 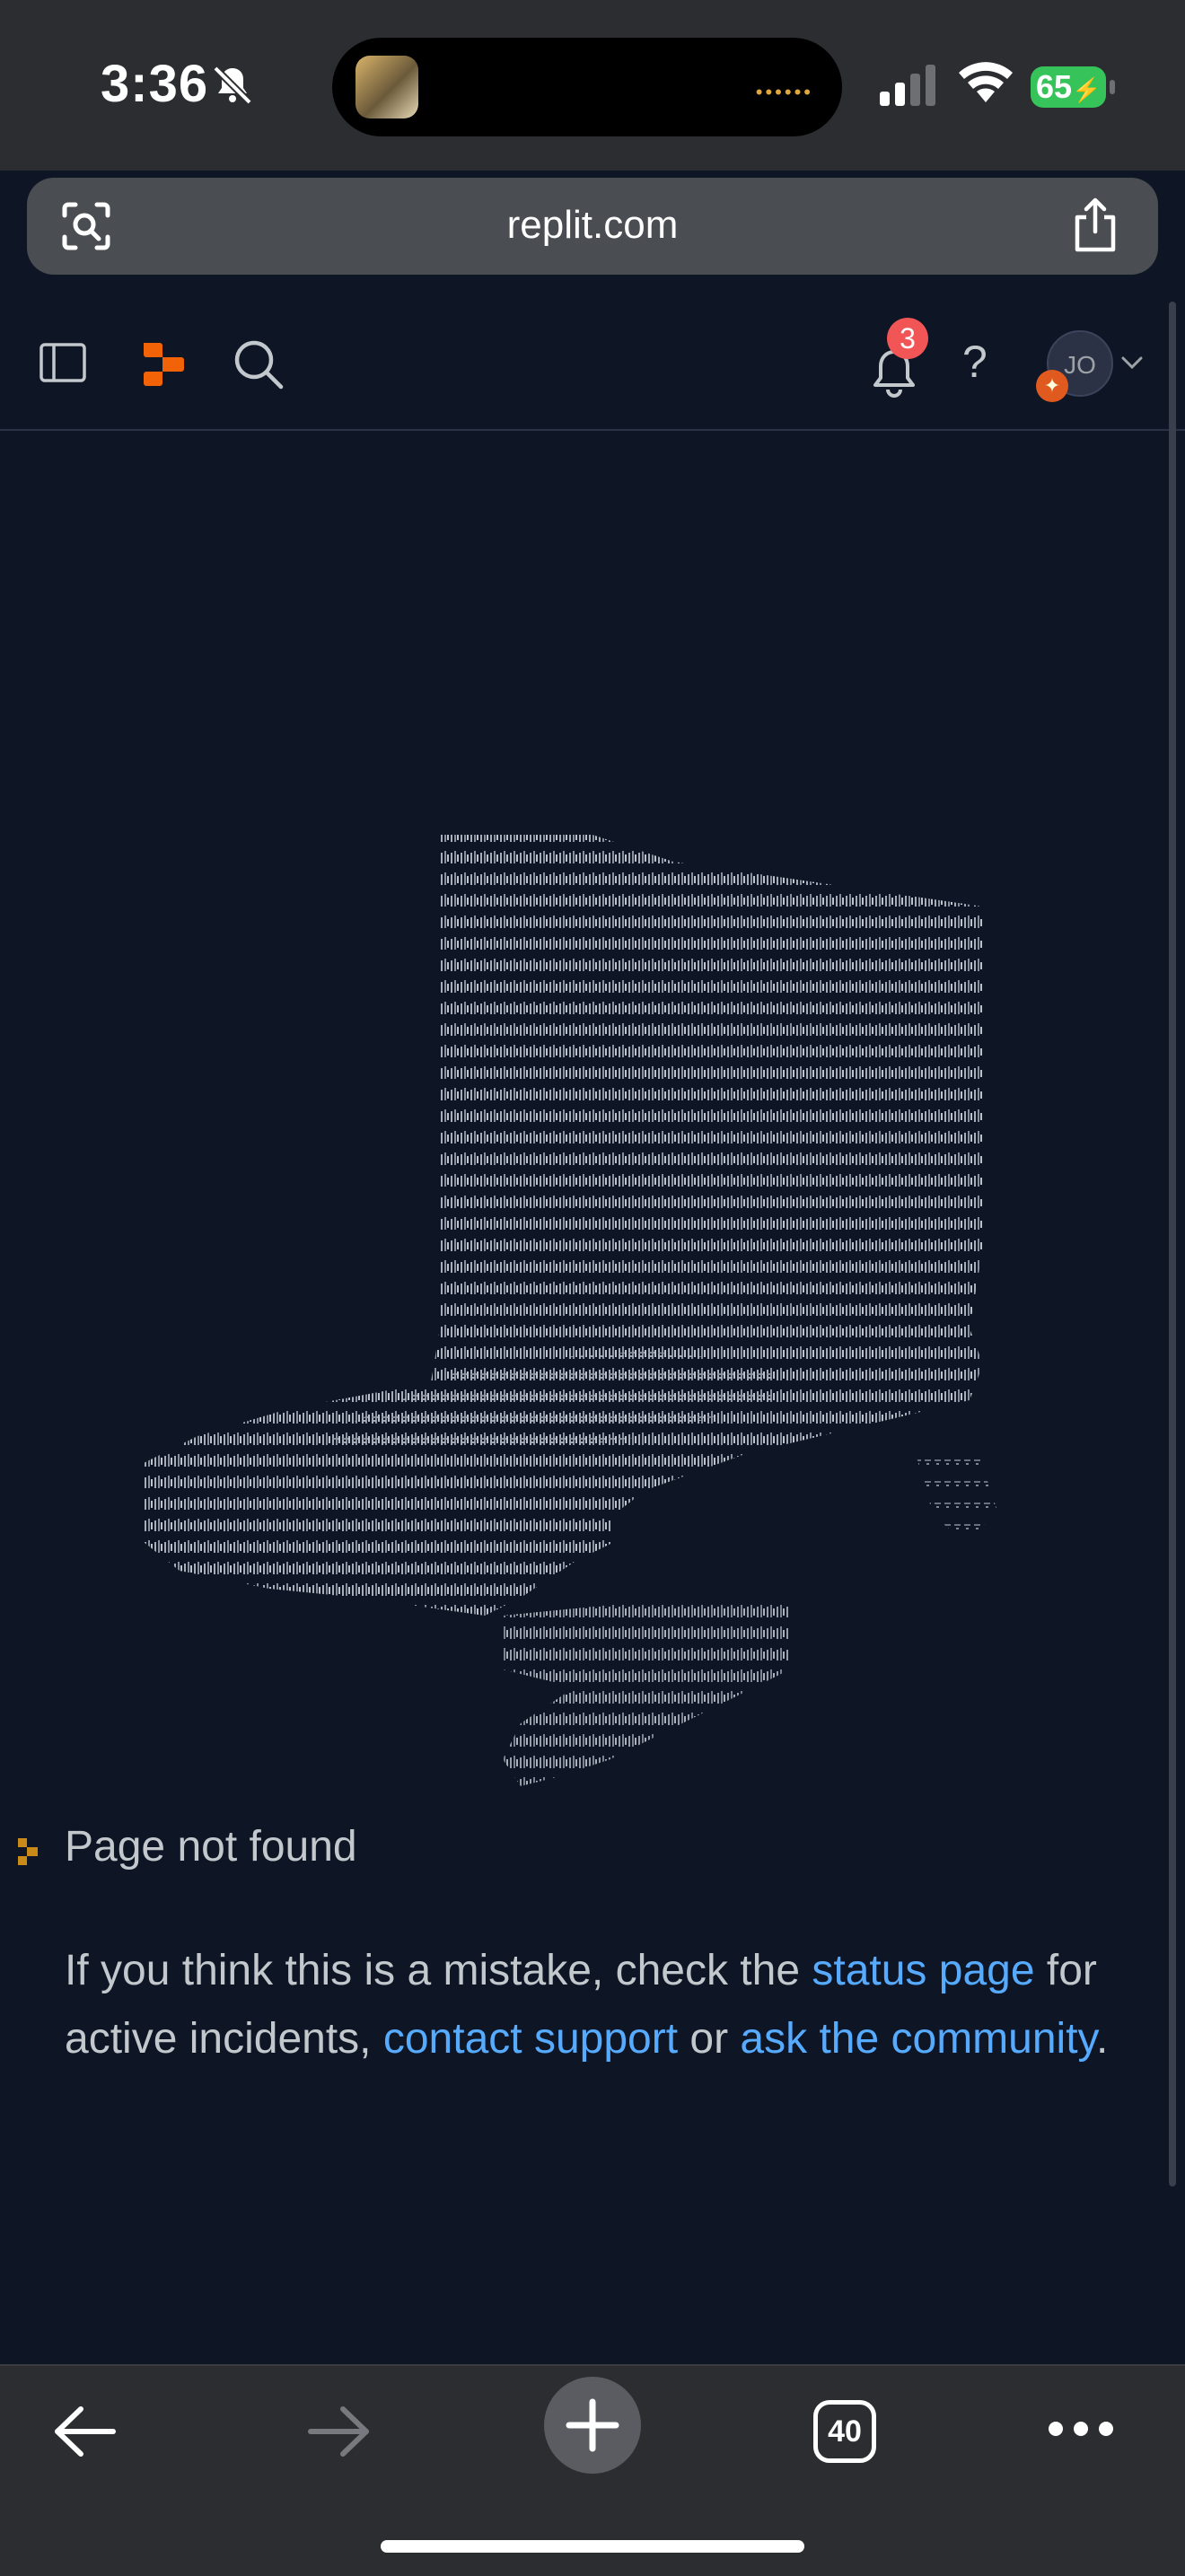 What do you see at coordinates (1095, 225) in the screenshot?
I see `share-icon` at bounding box center [1095, 225].